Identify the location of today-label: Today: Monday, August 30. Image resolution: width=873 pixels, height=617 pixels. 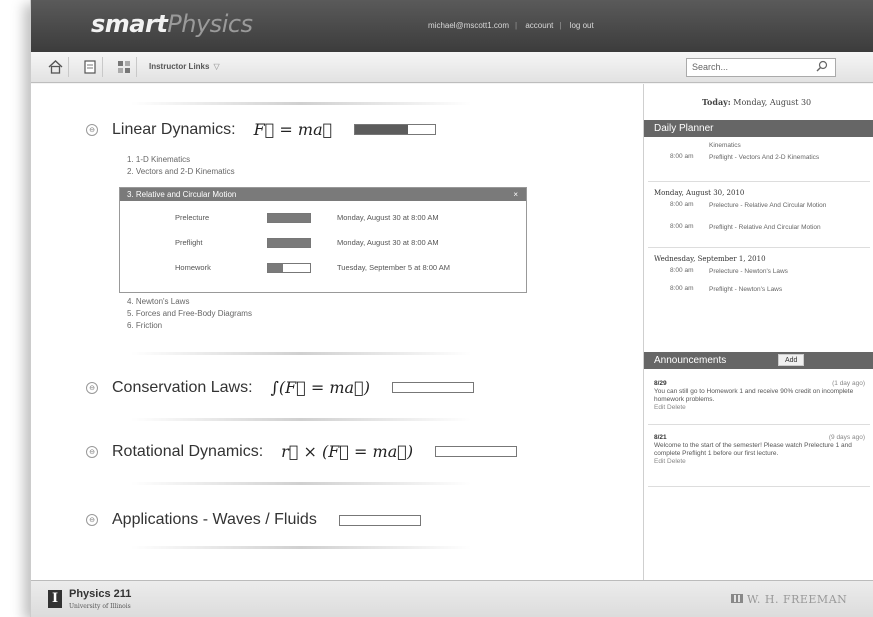
(756, 102).